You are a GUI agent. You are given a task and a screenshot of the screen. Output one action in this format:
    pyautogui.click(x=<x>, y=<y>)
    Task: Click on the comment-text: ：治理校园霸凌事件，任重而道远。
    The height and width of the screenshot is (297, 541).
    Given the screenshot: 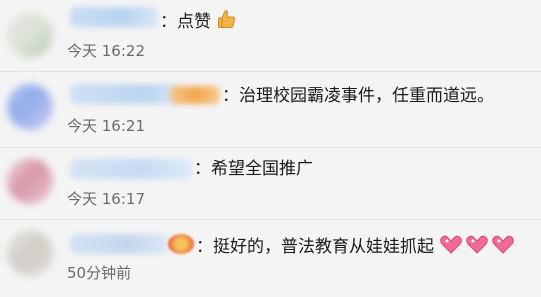 What is the action you would take?
    pyautogui.click(x=358, y=96)
    